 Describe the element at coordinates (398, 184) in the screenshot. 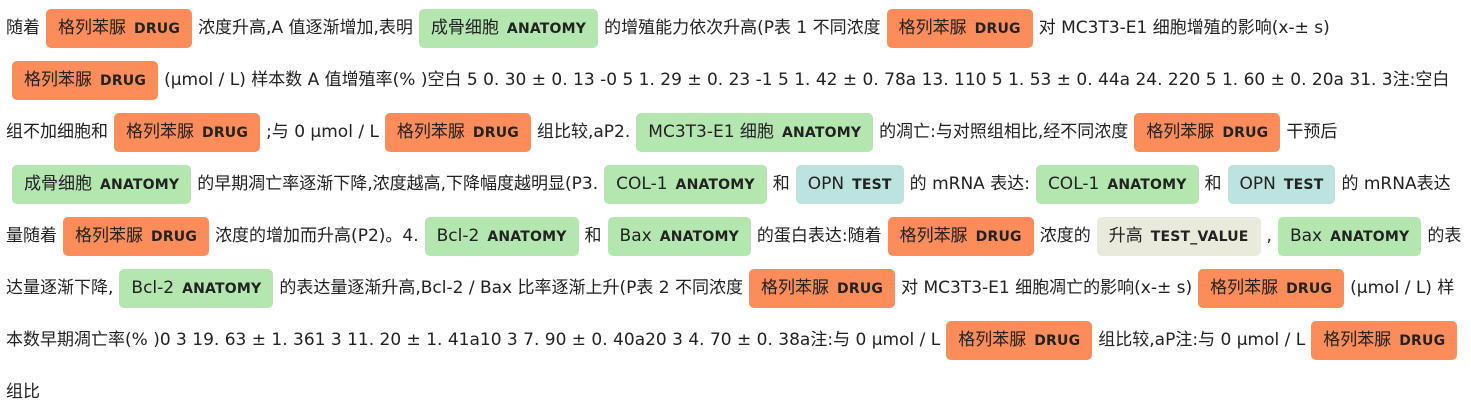

I see `text-segment: 的早期凋亡率逐渐下降,浓度越高,下降幅度越明显(P3.` at that location.